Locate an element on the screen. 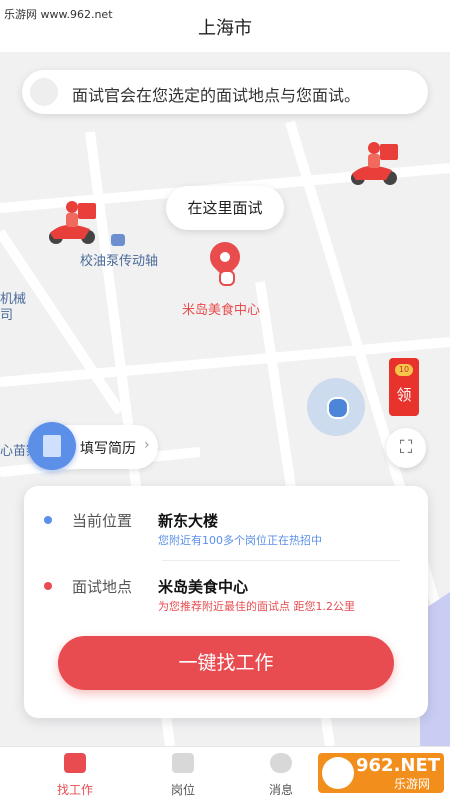 This screenshot has height=801, width=450. interview-bubble: 在这里面试 is located at coordinates (225, 208).